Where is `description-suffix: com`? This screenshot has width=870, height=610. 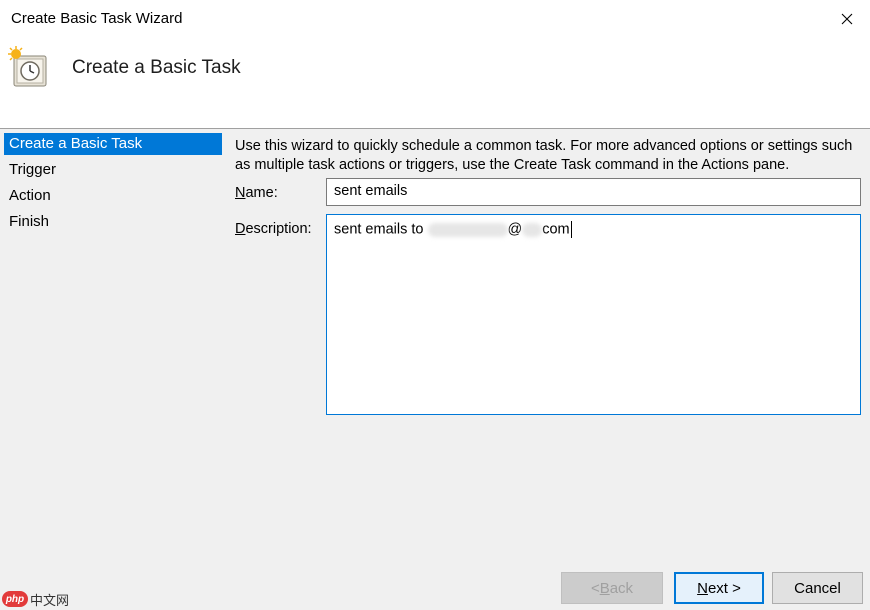 description-suffix: com is located at coordinates (556, 229).